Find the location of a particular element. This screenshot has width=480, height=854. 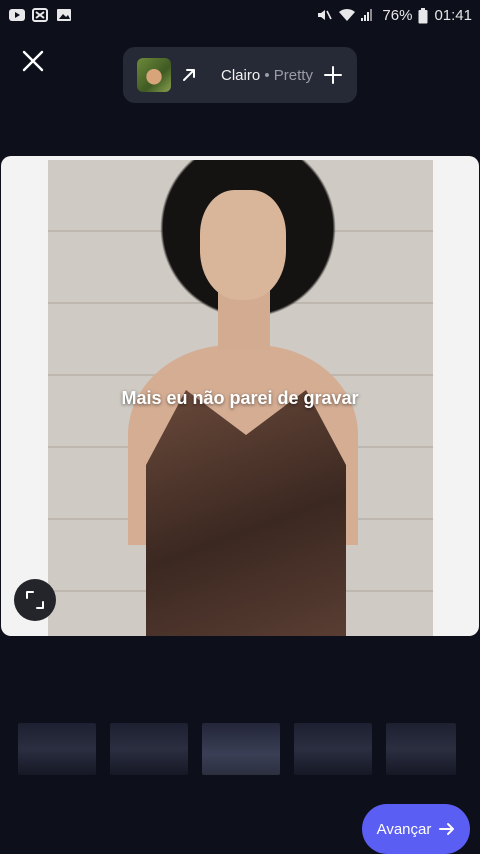

add-music-button is located at coordinates (333, 75).